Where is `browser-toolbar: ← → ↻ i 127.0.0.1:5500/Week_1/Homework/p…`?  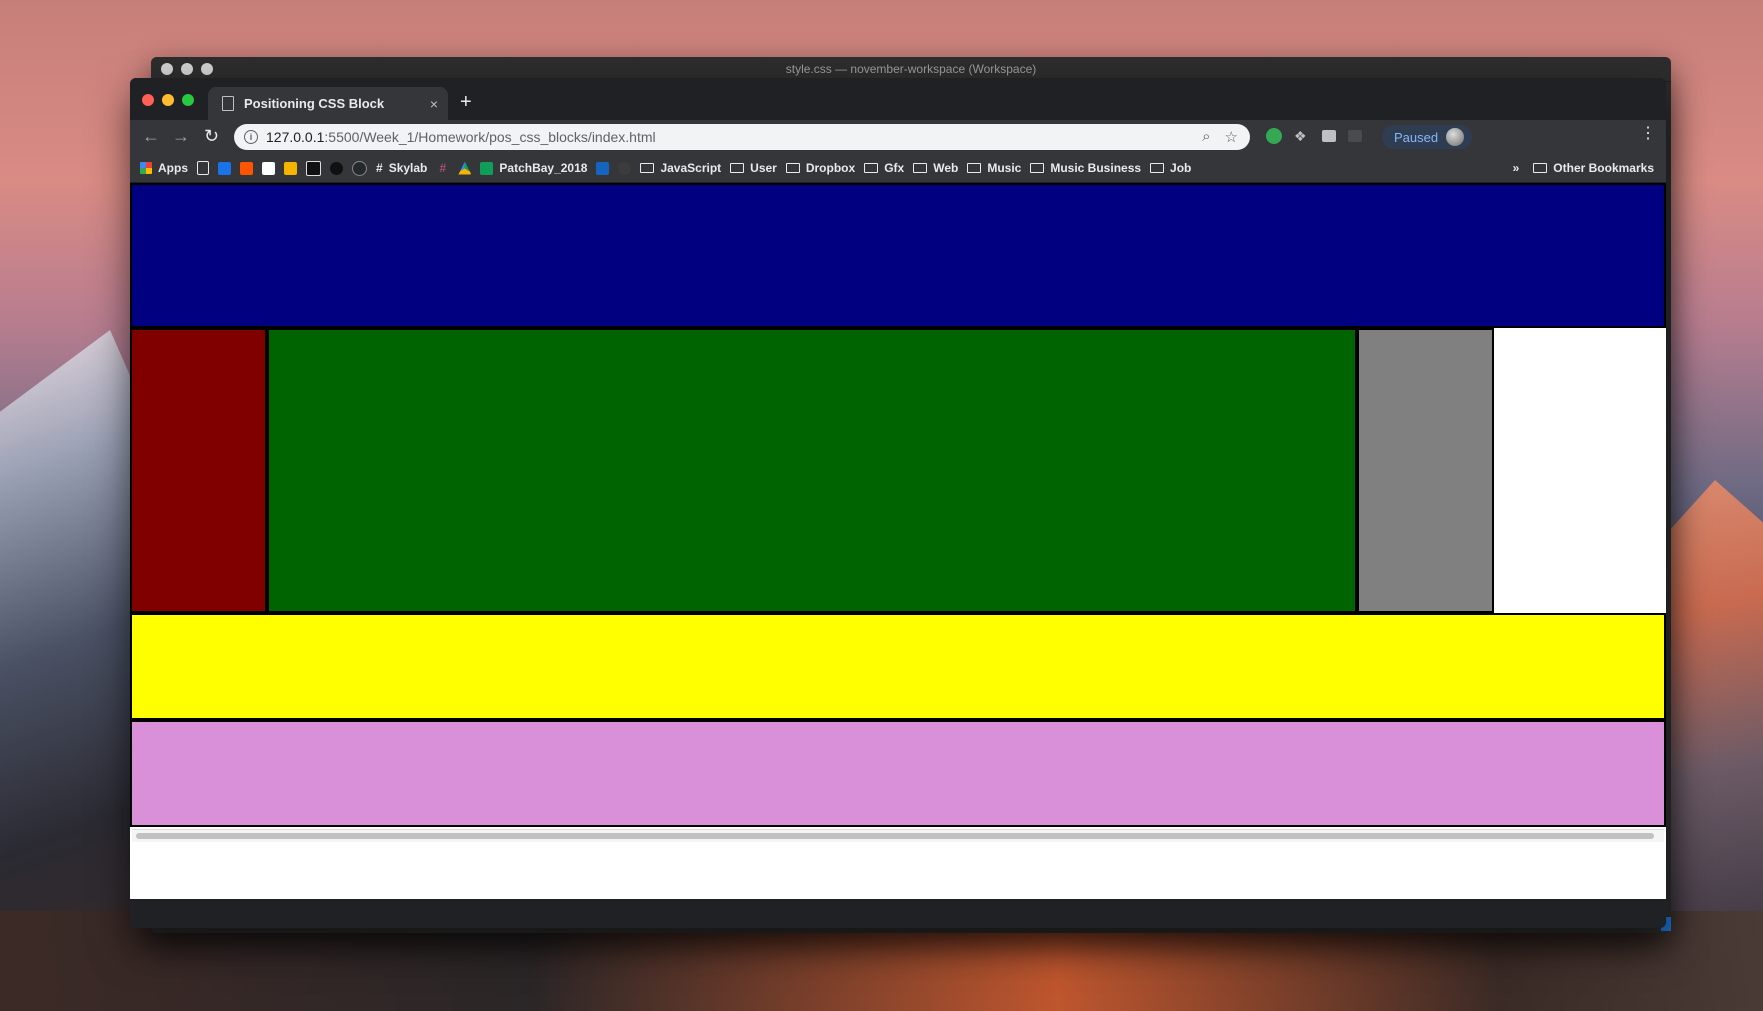 browser-toolbar: ← → ↻ i 127.0.0.1:5500/Week_1/Homework/p… is located at coordinates (898, 137).